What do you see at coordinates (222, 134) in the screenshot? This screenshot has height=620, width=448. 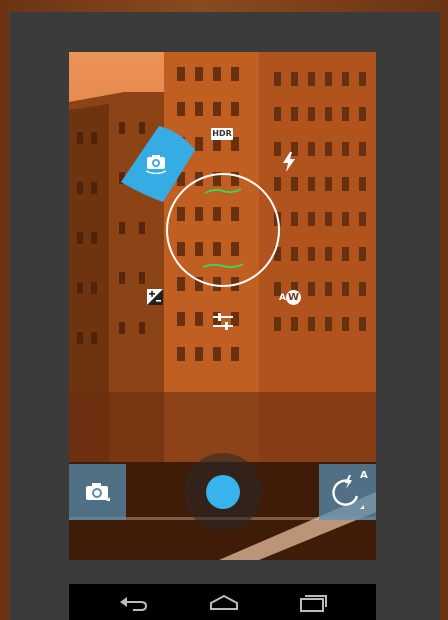 I see `hdr-toggle: HDR` at bounding box center [222, 134].